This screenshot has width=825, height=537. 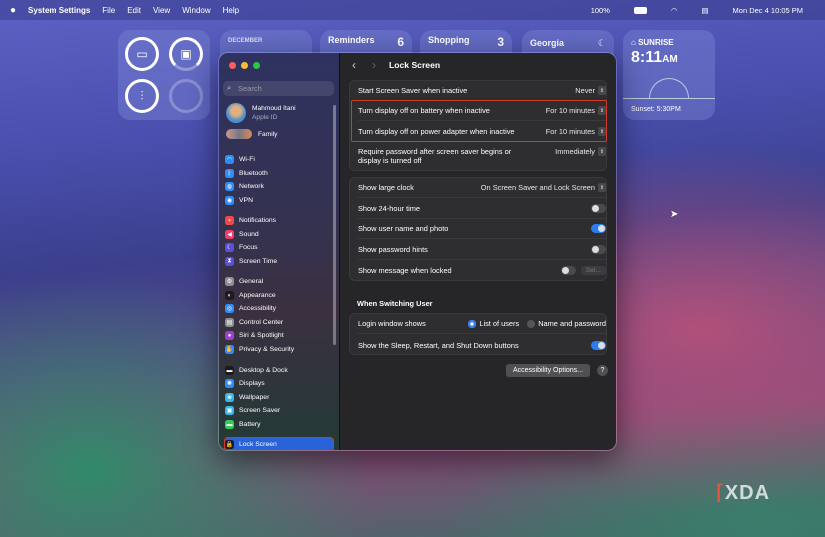 I want to click on sidebar-item-siri-spotlight: ● Siri & Spotlight, so click(x=279, y=335).